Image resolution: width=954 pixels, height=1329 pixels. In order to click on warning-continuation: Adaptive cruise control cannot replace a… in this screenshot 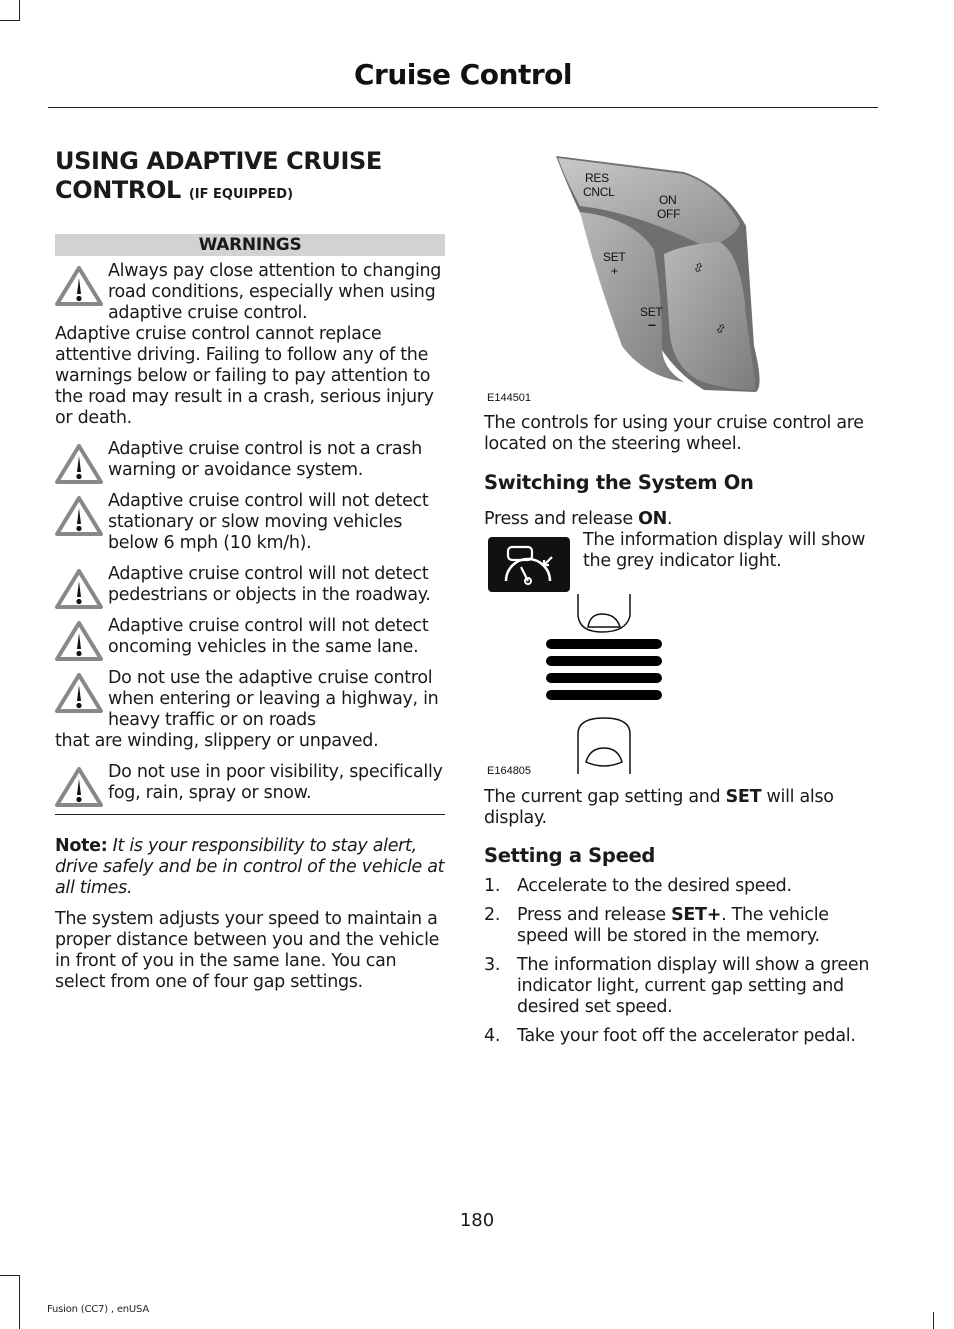, I will do `click(244, 376)`.